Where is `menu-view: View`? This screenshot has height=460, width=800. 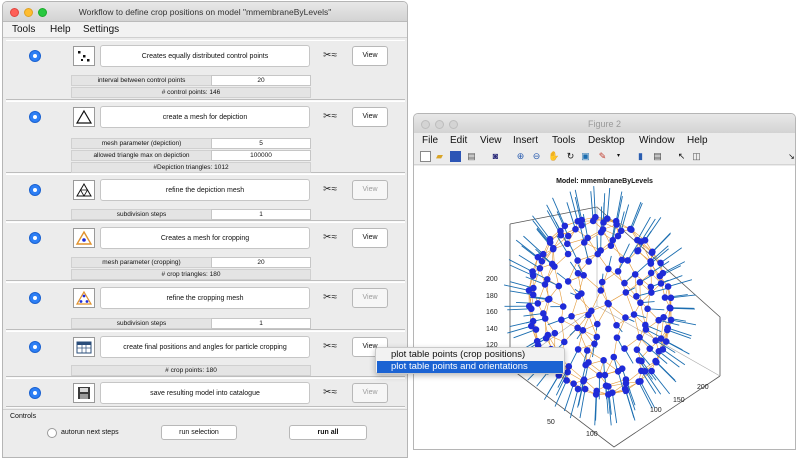 menu-view: View is located at coordinates (491, 141).